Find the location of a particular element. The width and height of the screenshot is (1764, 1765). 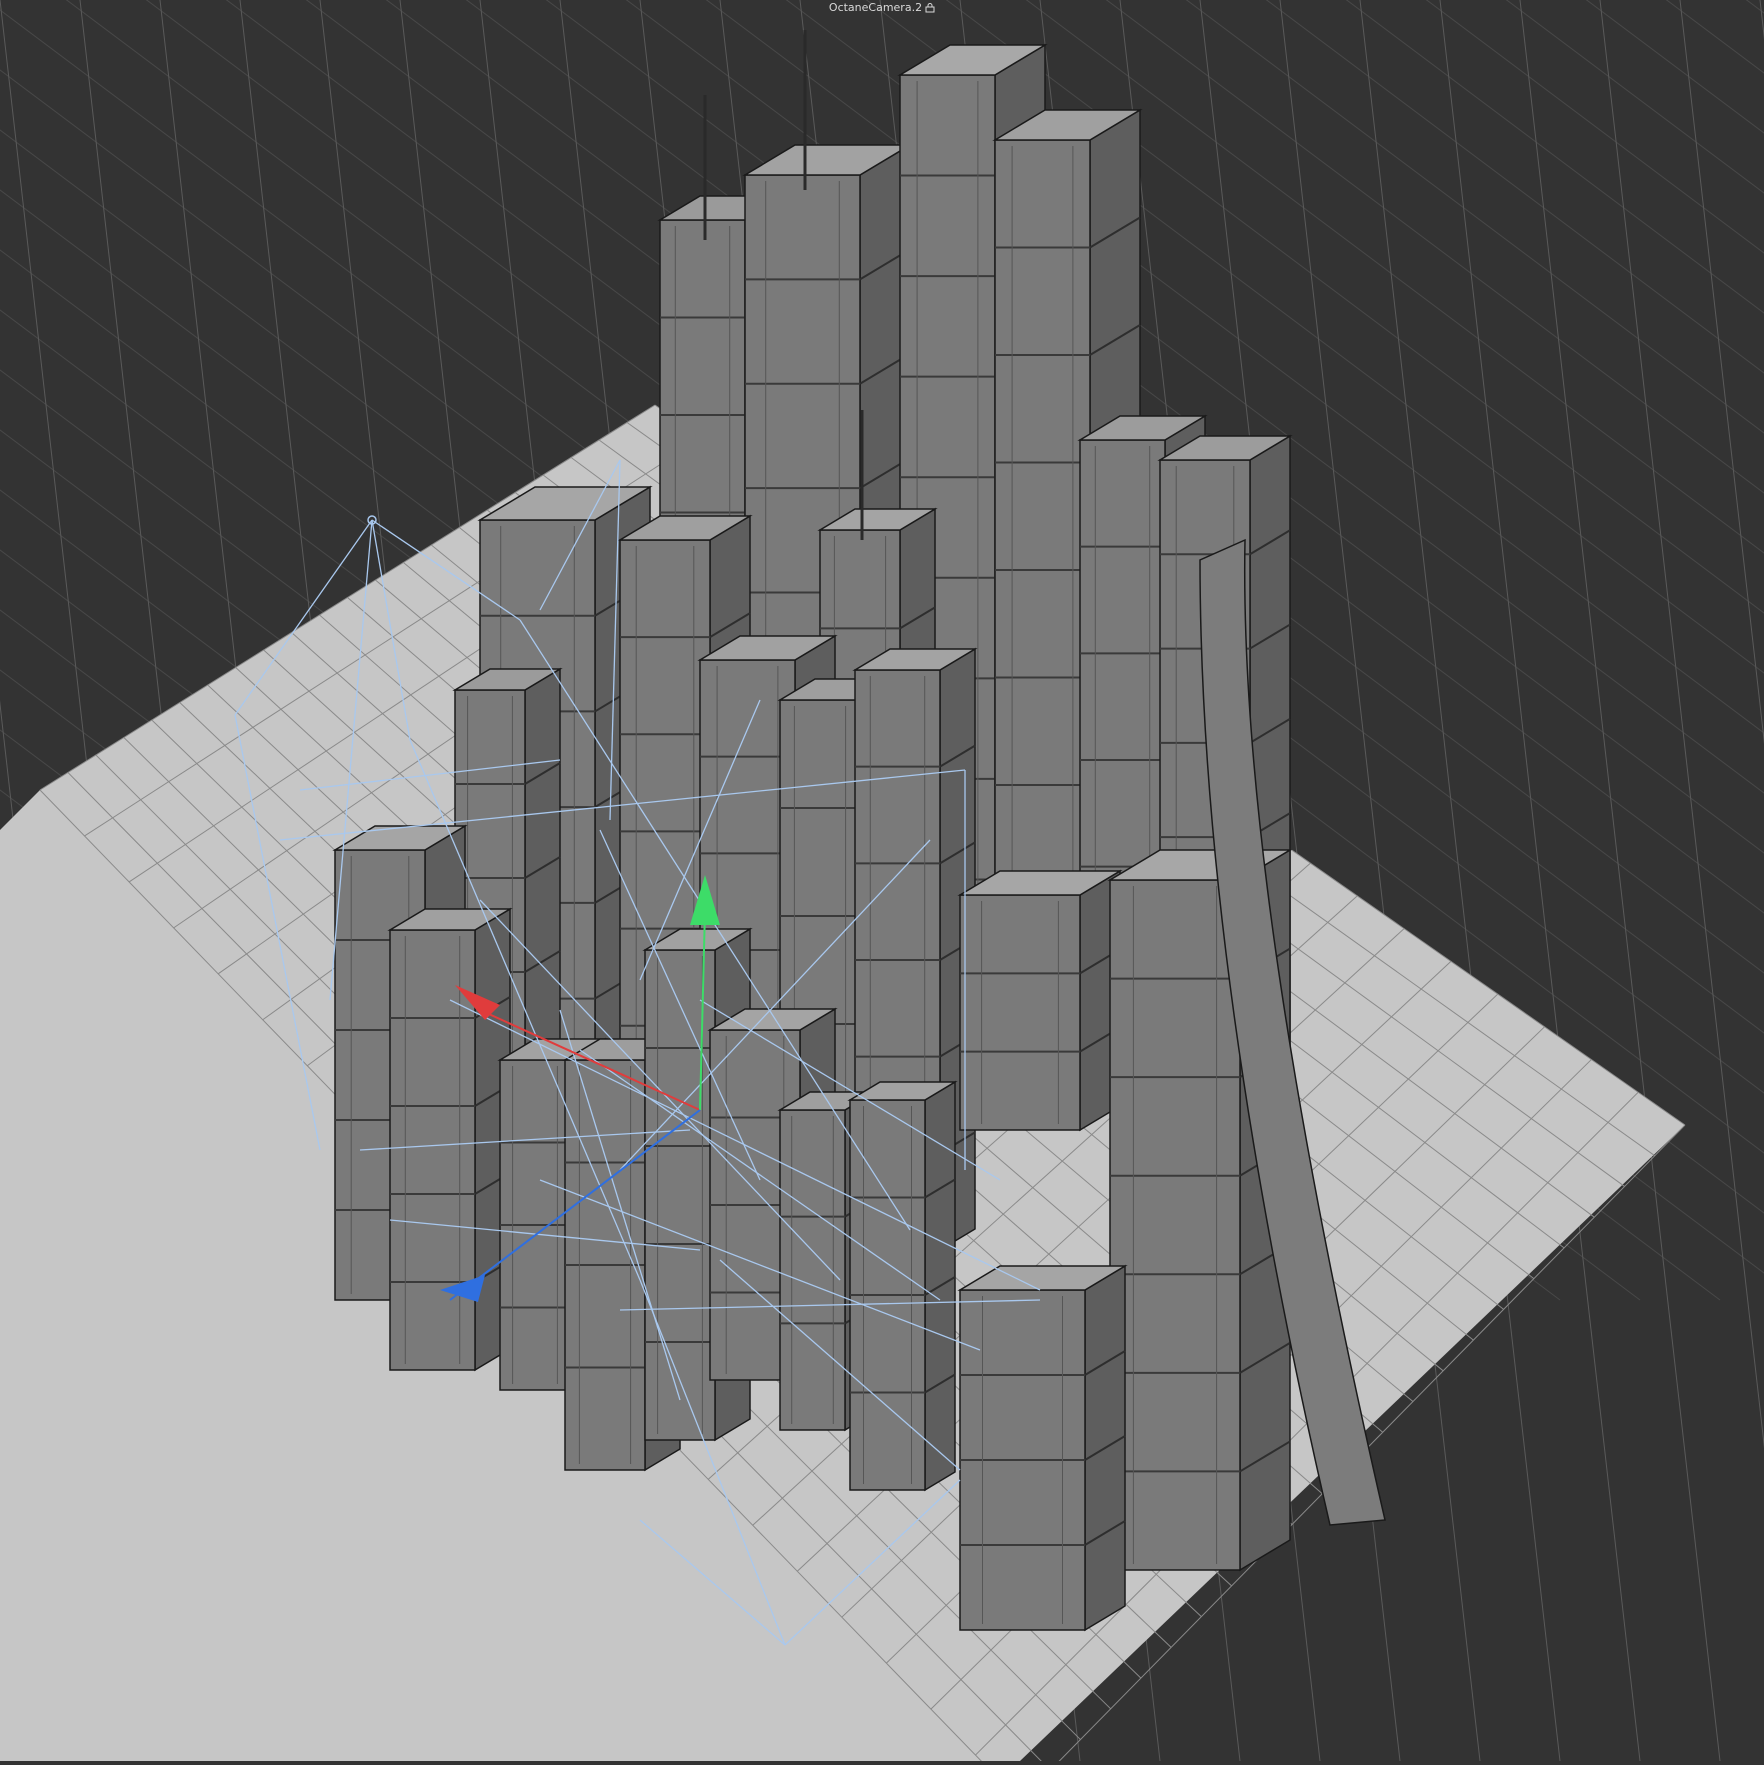

camera-name: OctaneCamera.2 is located at coordinates (875, 7).